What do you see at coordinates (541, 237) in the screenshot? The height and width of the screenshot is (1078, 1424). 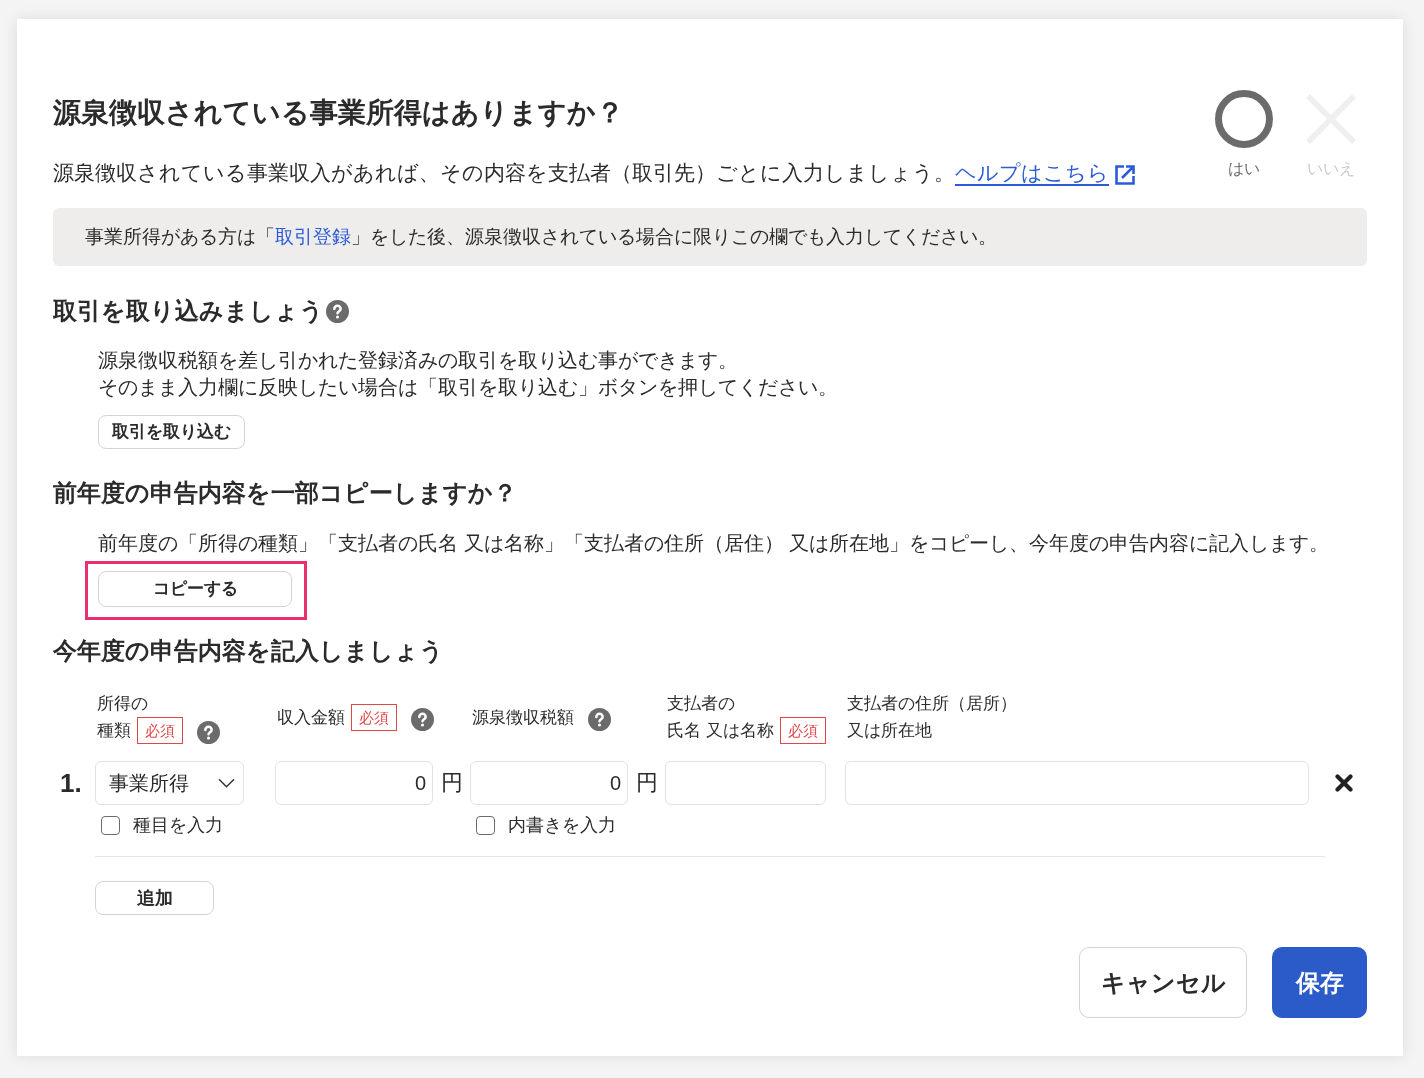 I see `notice-text: 事業所得がある方は「取引登録」をした後、源泉徴収されている場合に限りこの欄でも入力してください。` at bounding box center [541, 237].